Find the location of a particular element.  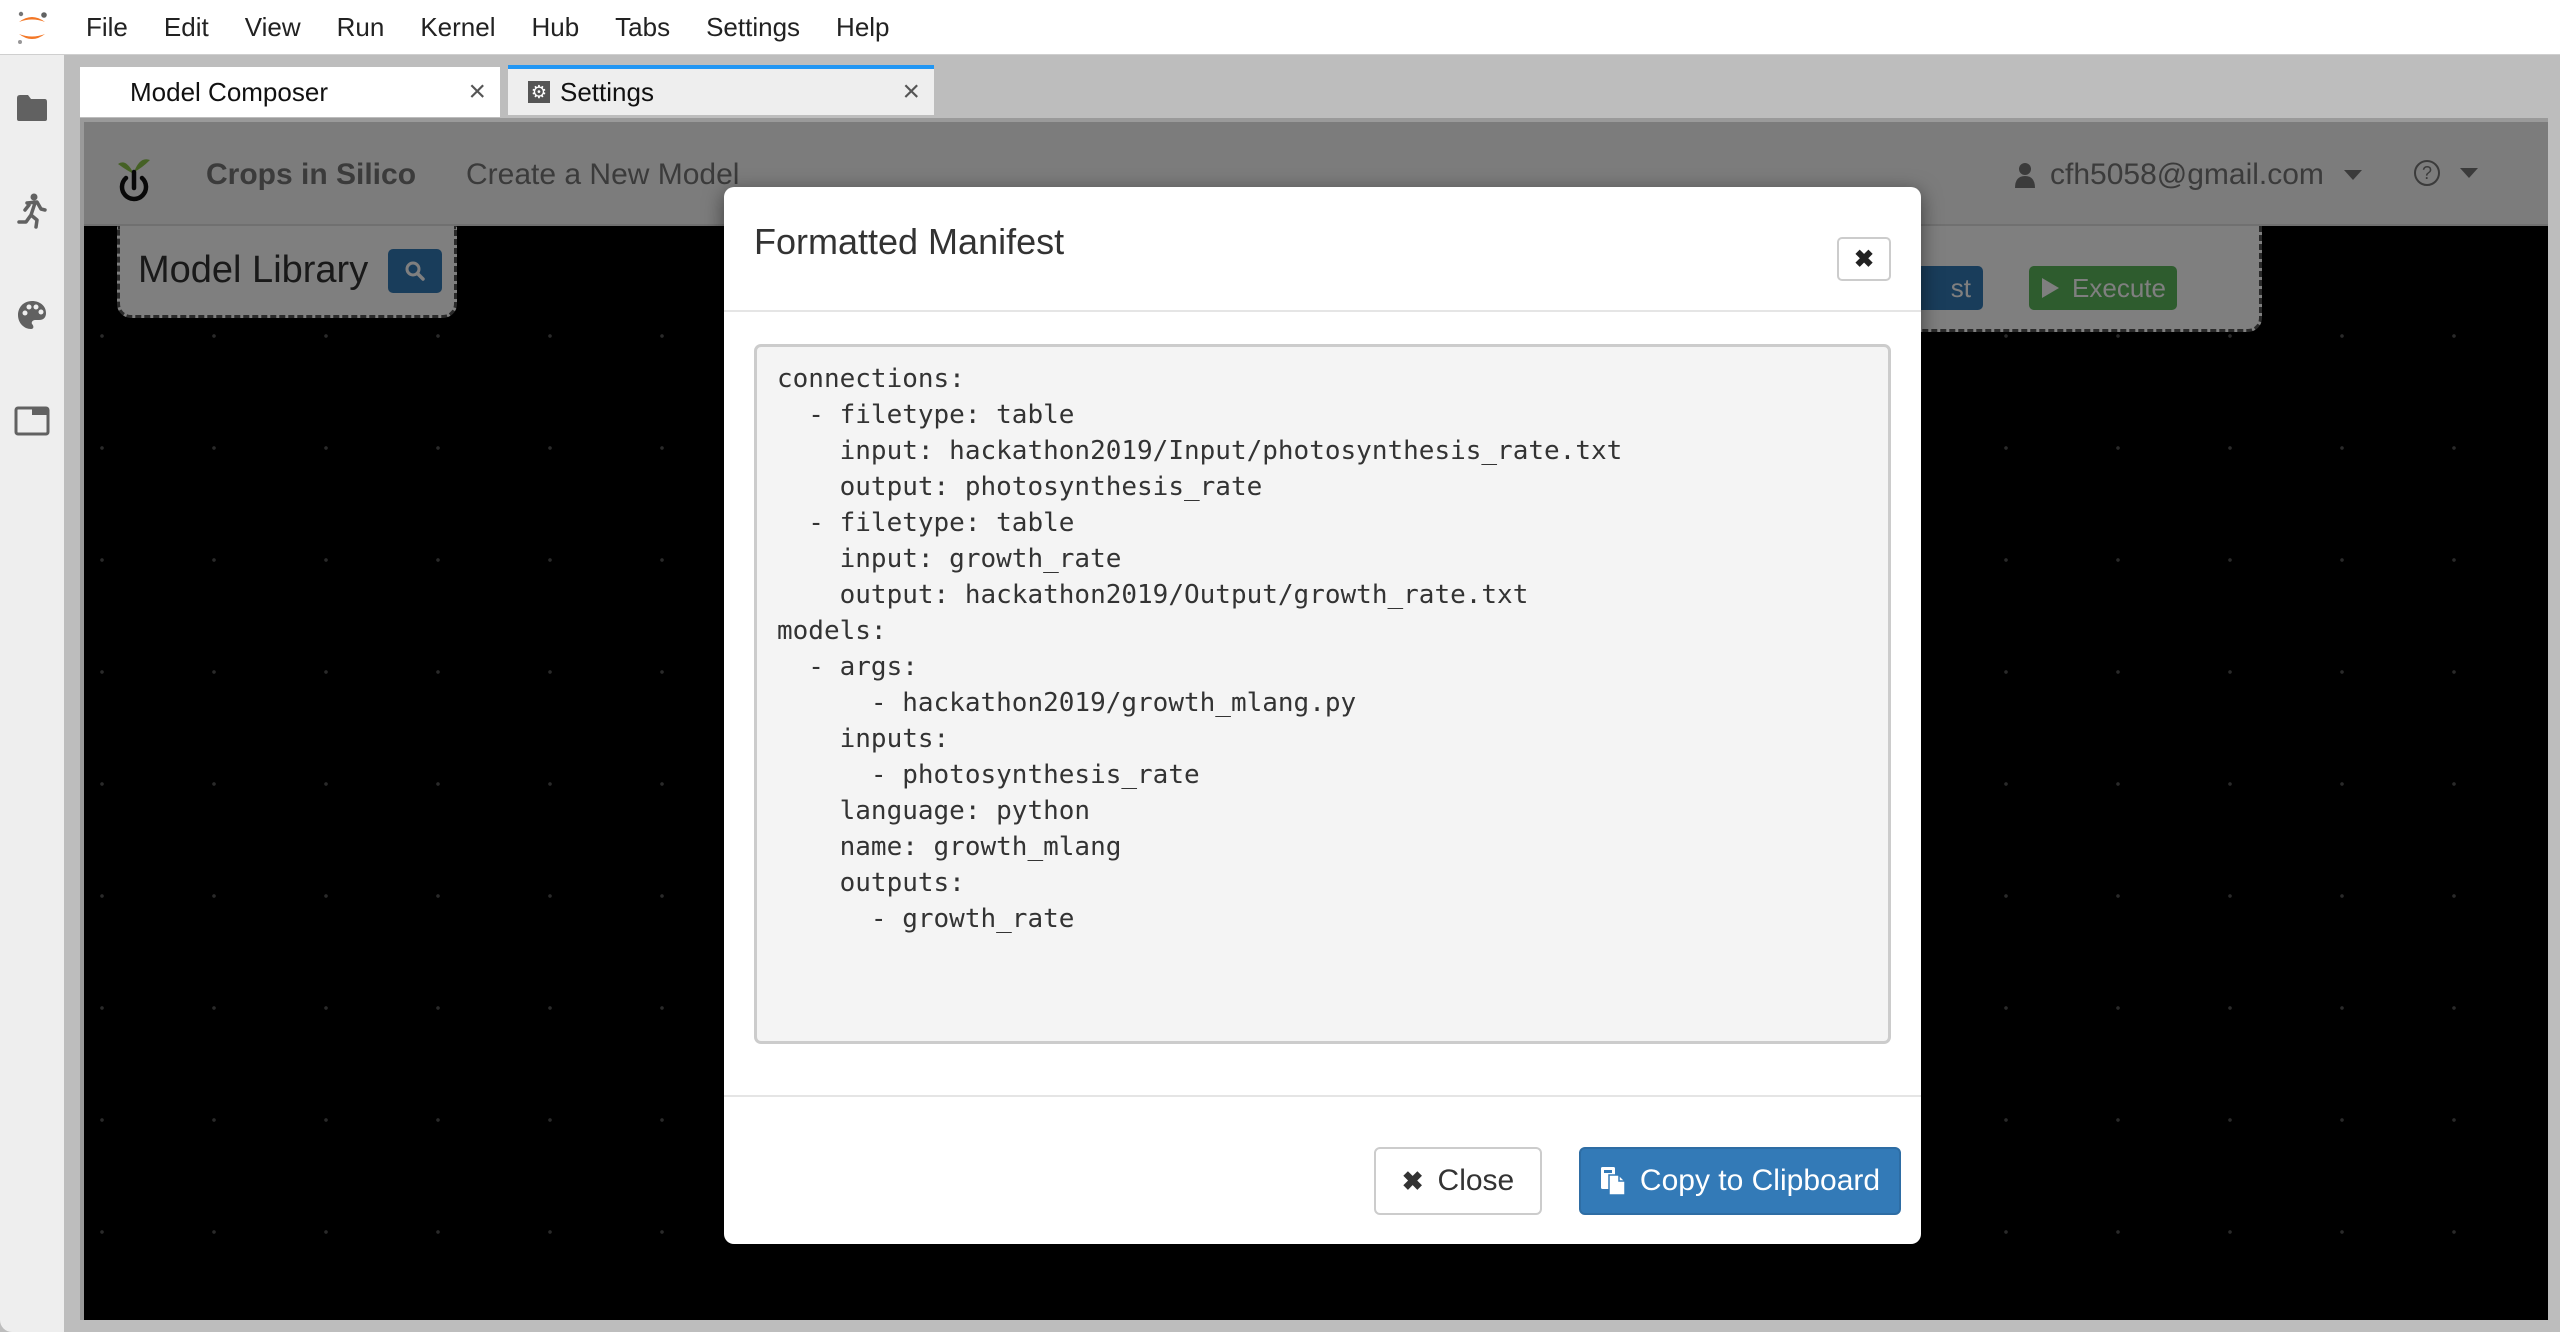

copy-label: Copy to Clipboard is located at coordinates (1760, 1180).